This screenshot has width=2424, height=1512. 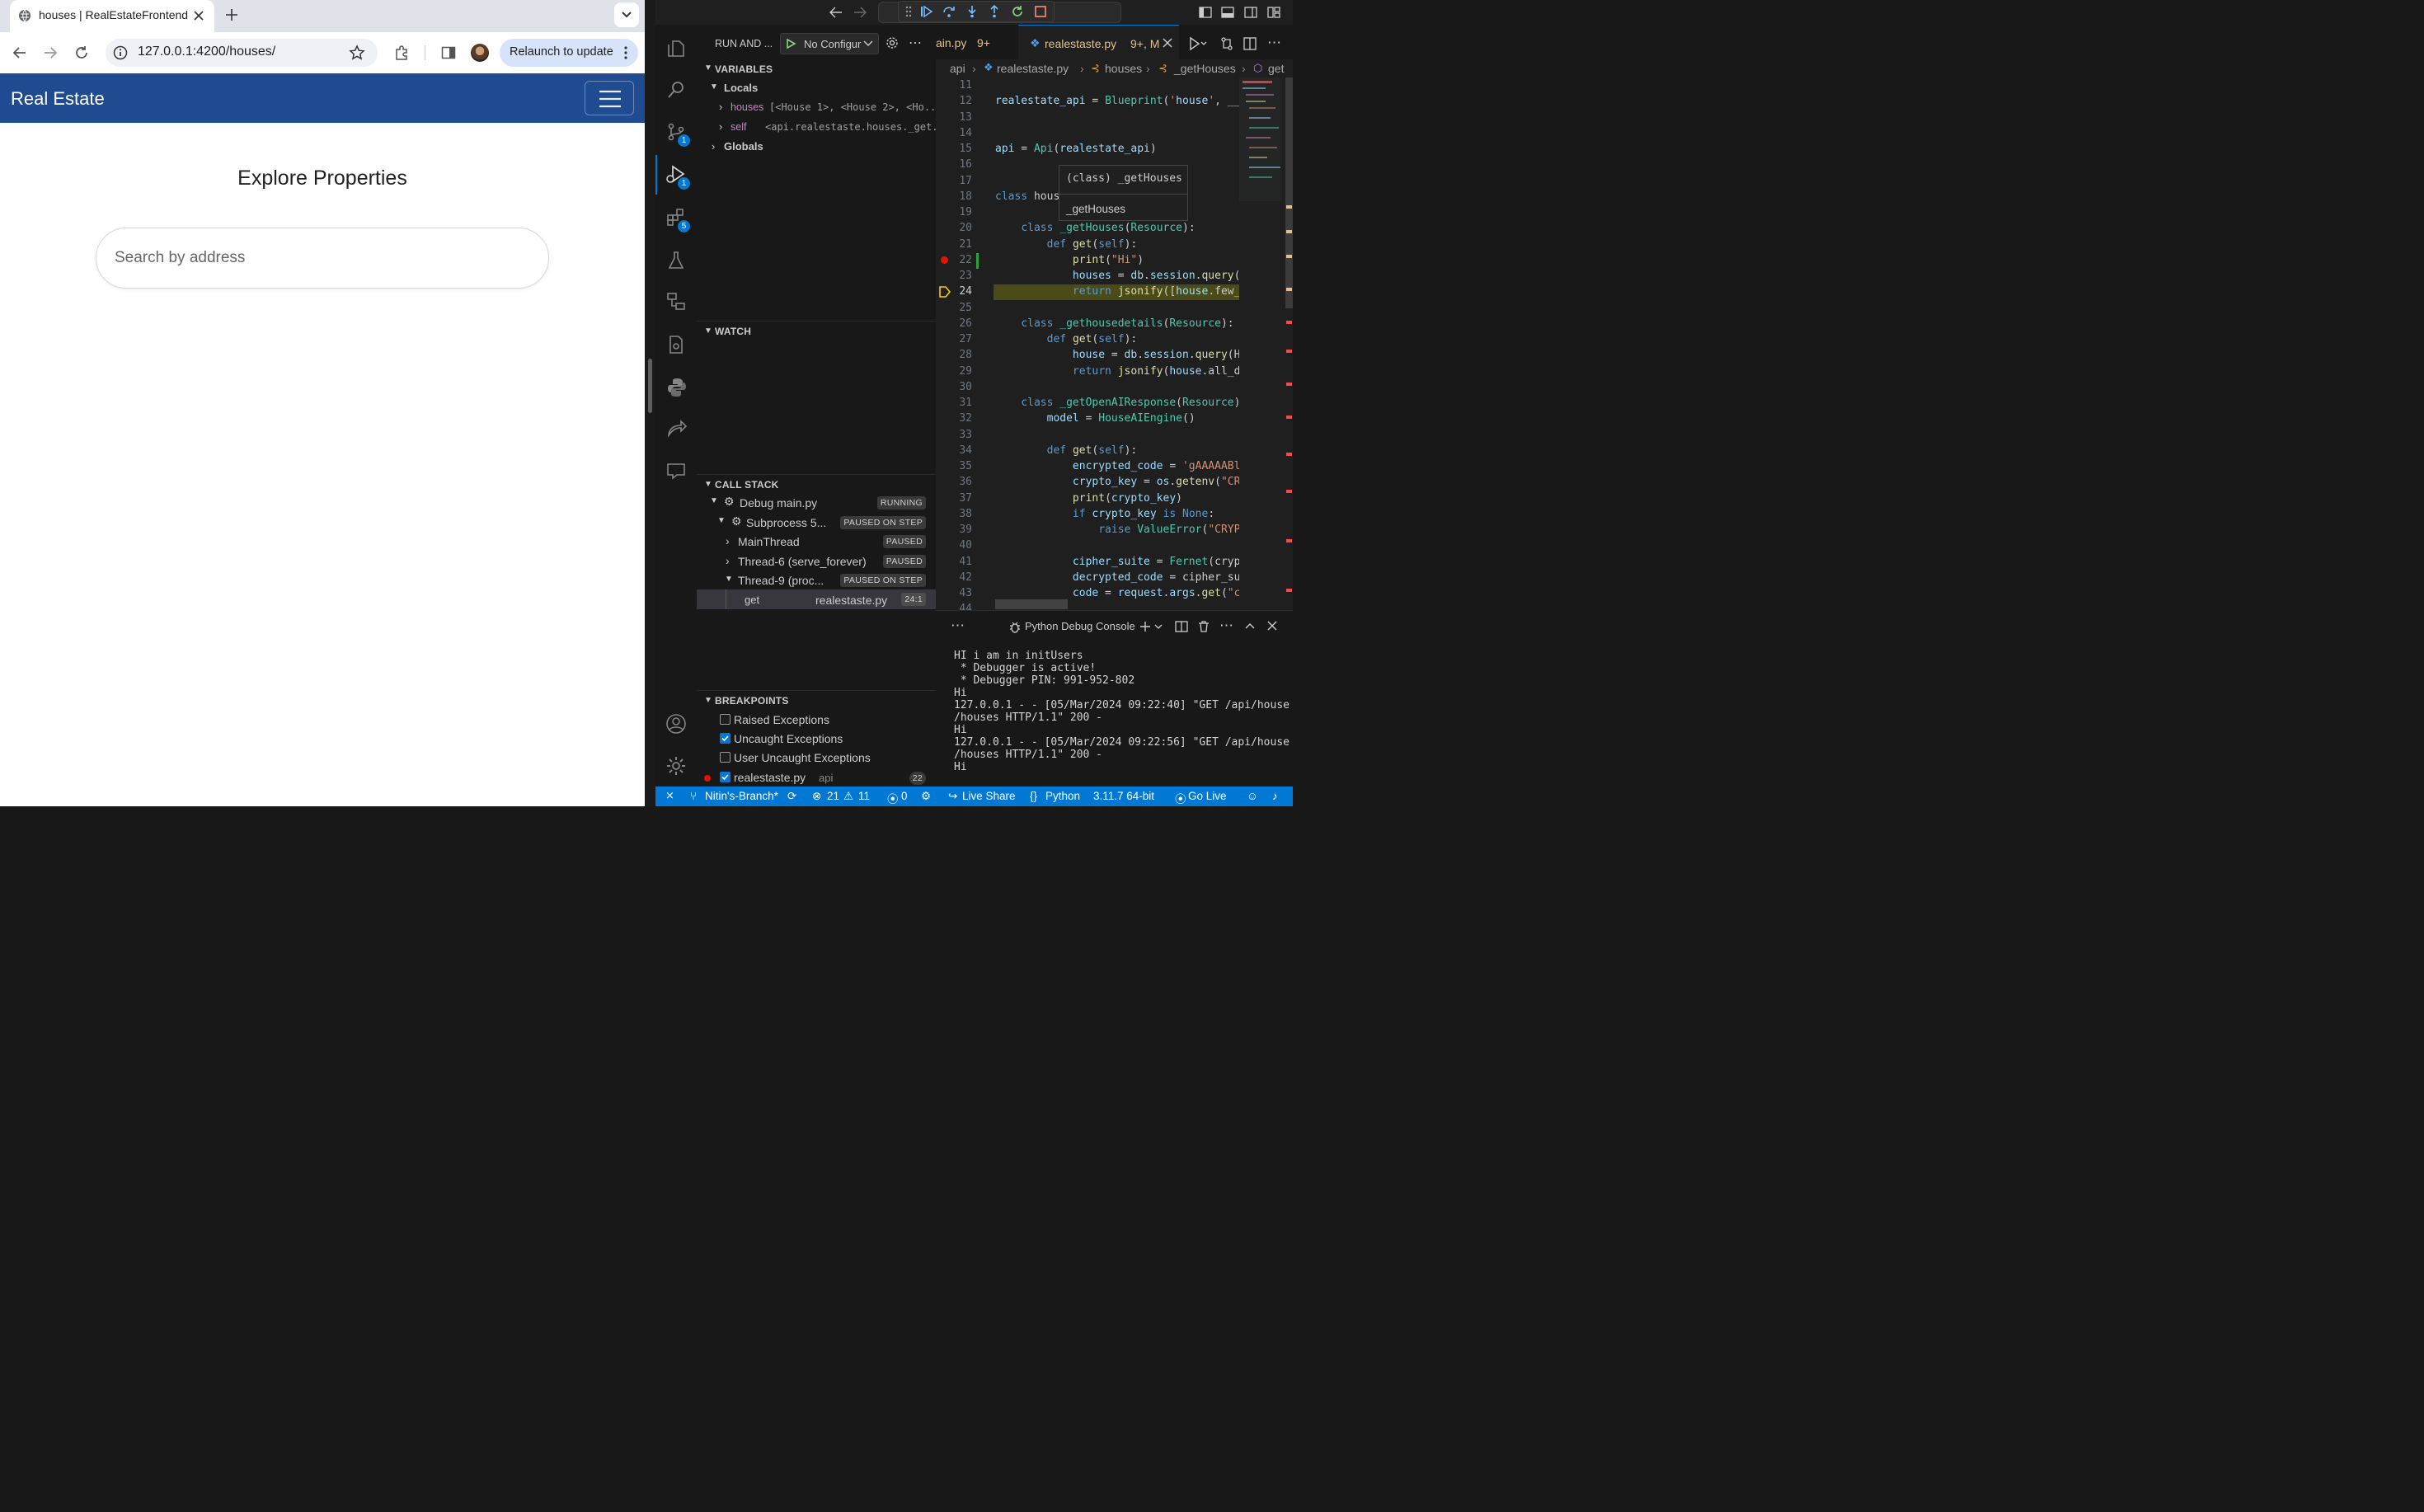 What do you see at coordinates (954, 212) in the screenshot?
I see `line-number: 19` at bounding box center [954, 212].